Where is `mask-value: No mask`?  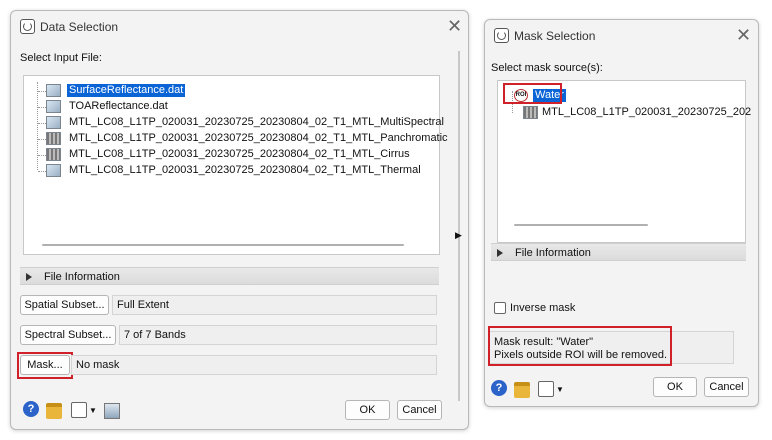 mask-value: No mask is located at coordinates (254, 365).